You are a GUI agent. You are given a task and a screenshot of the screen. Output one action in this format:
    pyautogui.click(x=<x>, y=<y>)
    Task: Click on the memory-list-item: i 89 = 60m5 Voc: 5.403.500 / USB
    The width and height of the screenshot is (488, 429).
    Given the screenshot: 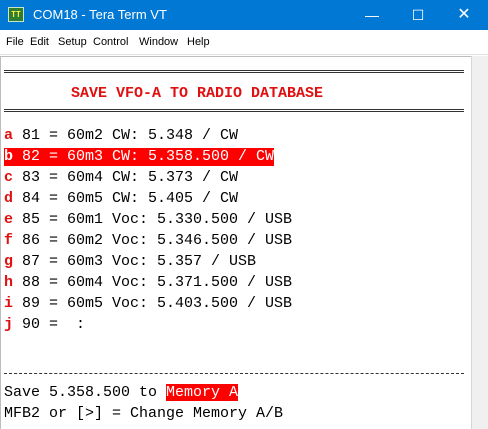 What is the action you would take?
    pyautogui.click(x=148, y=304)
    